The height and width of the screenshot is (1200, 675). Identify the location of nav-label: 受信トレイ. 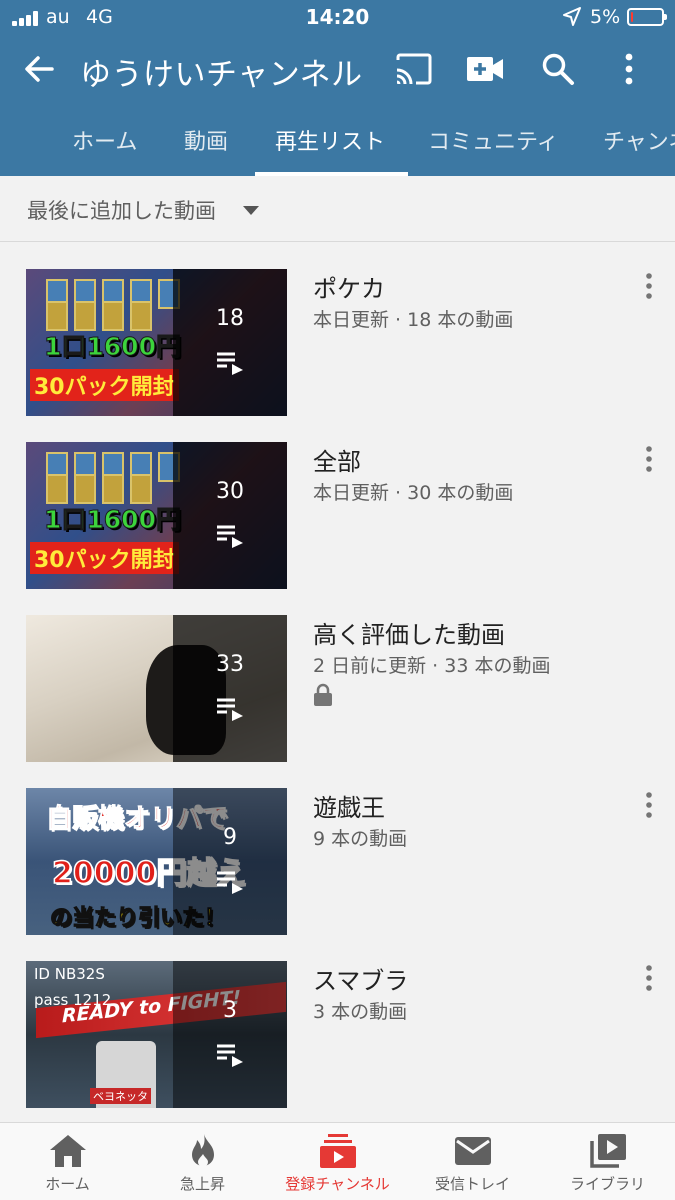
(472, 1184).